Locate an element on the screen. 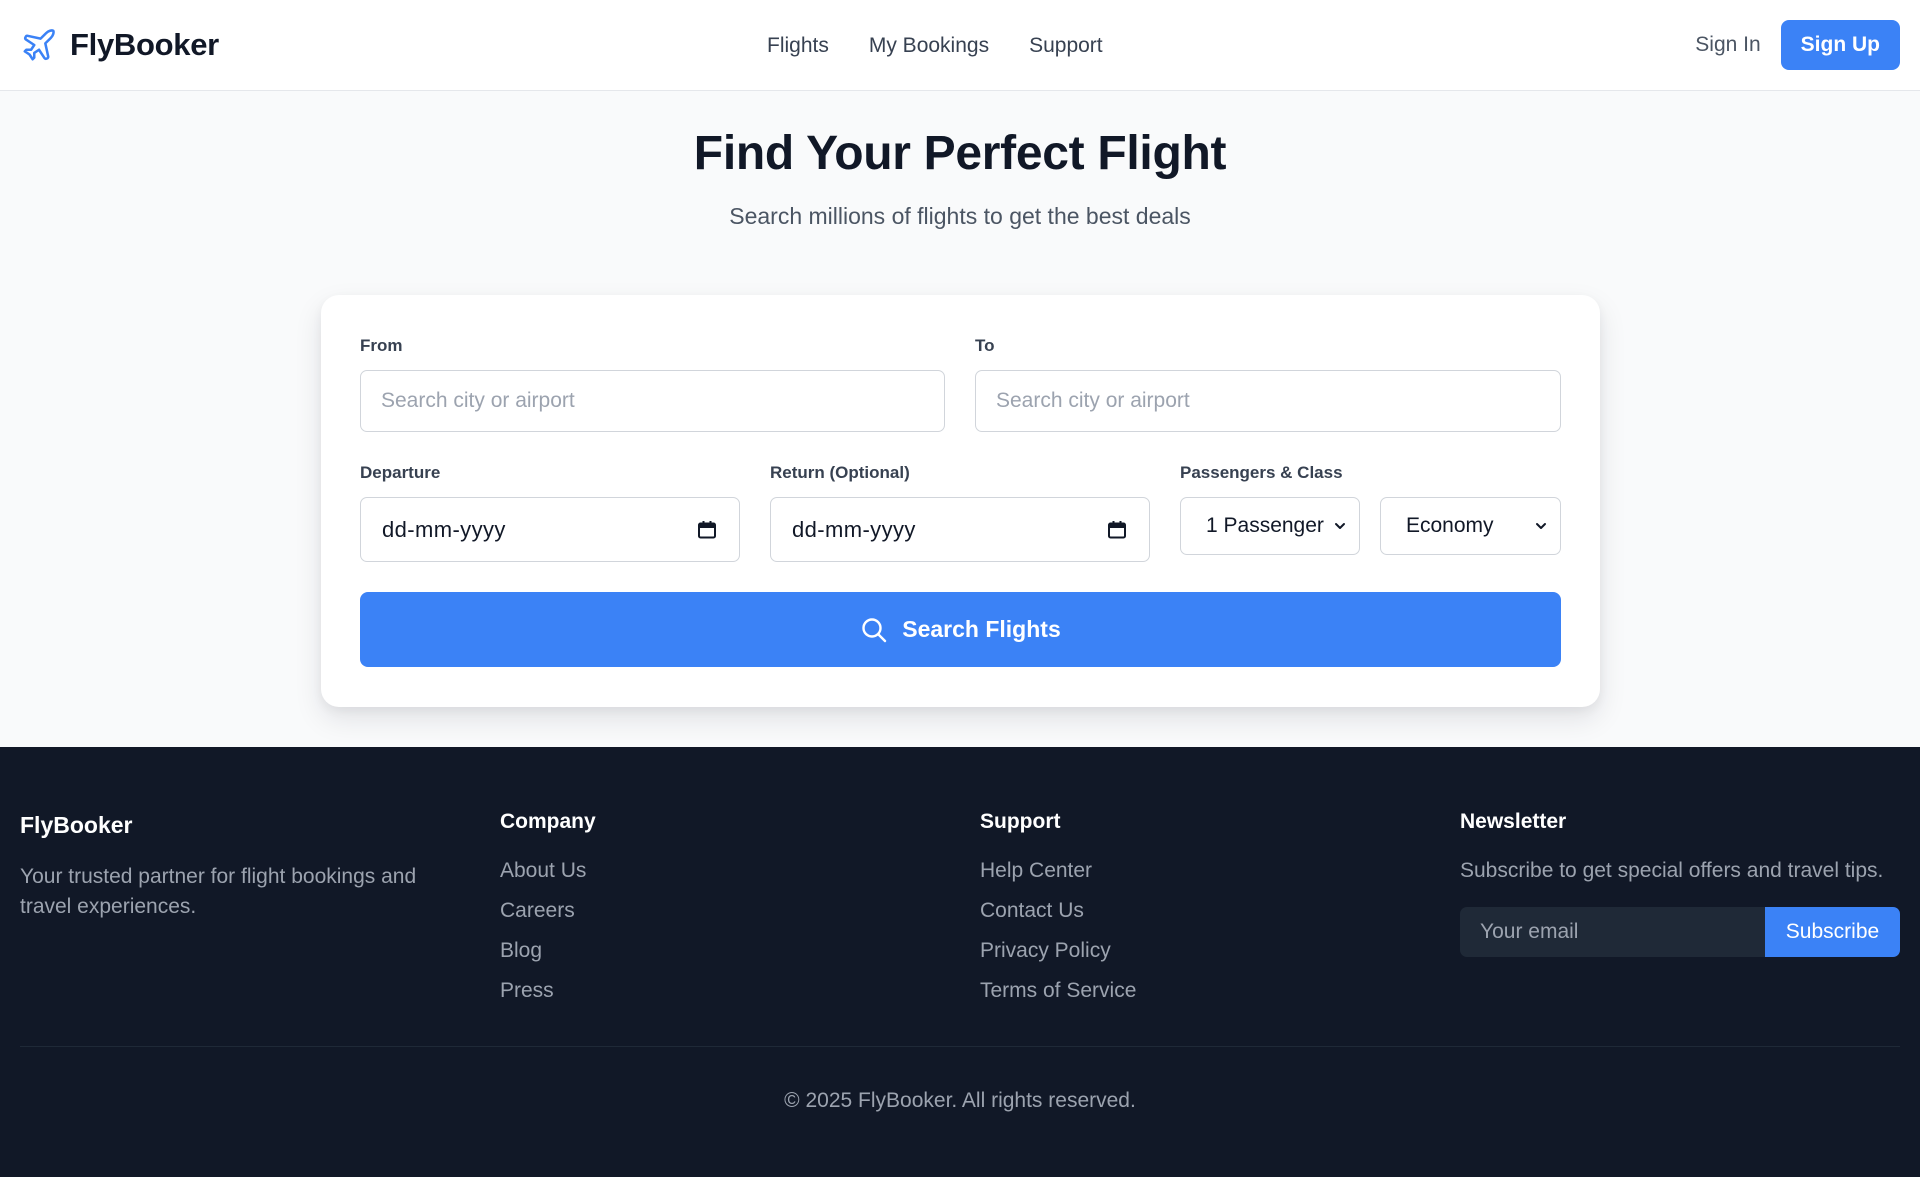  sign-in-link: Sign In is located at coordinates (1727, 45).